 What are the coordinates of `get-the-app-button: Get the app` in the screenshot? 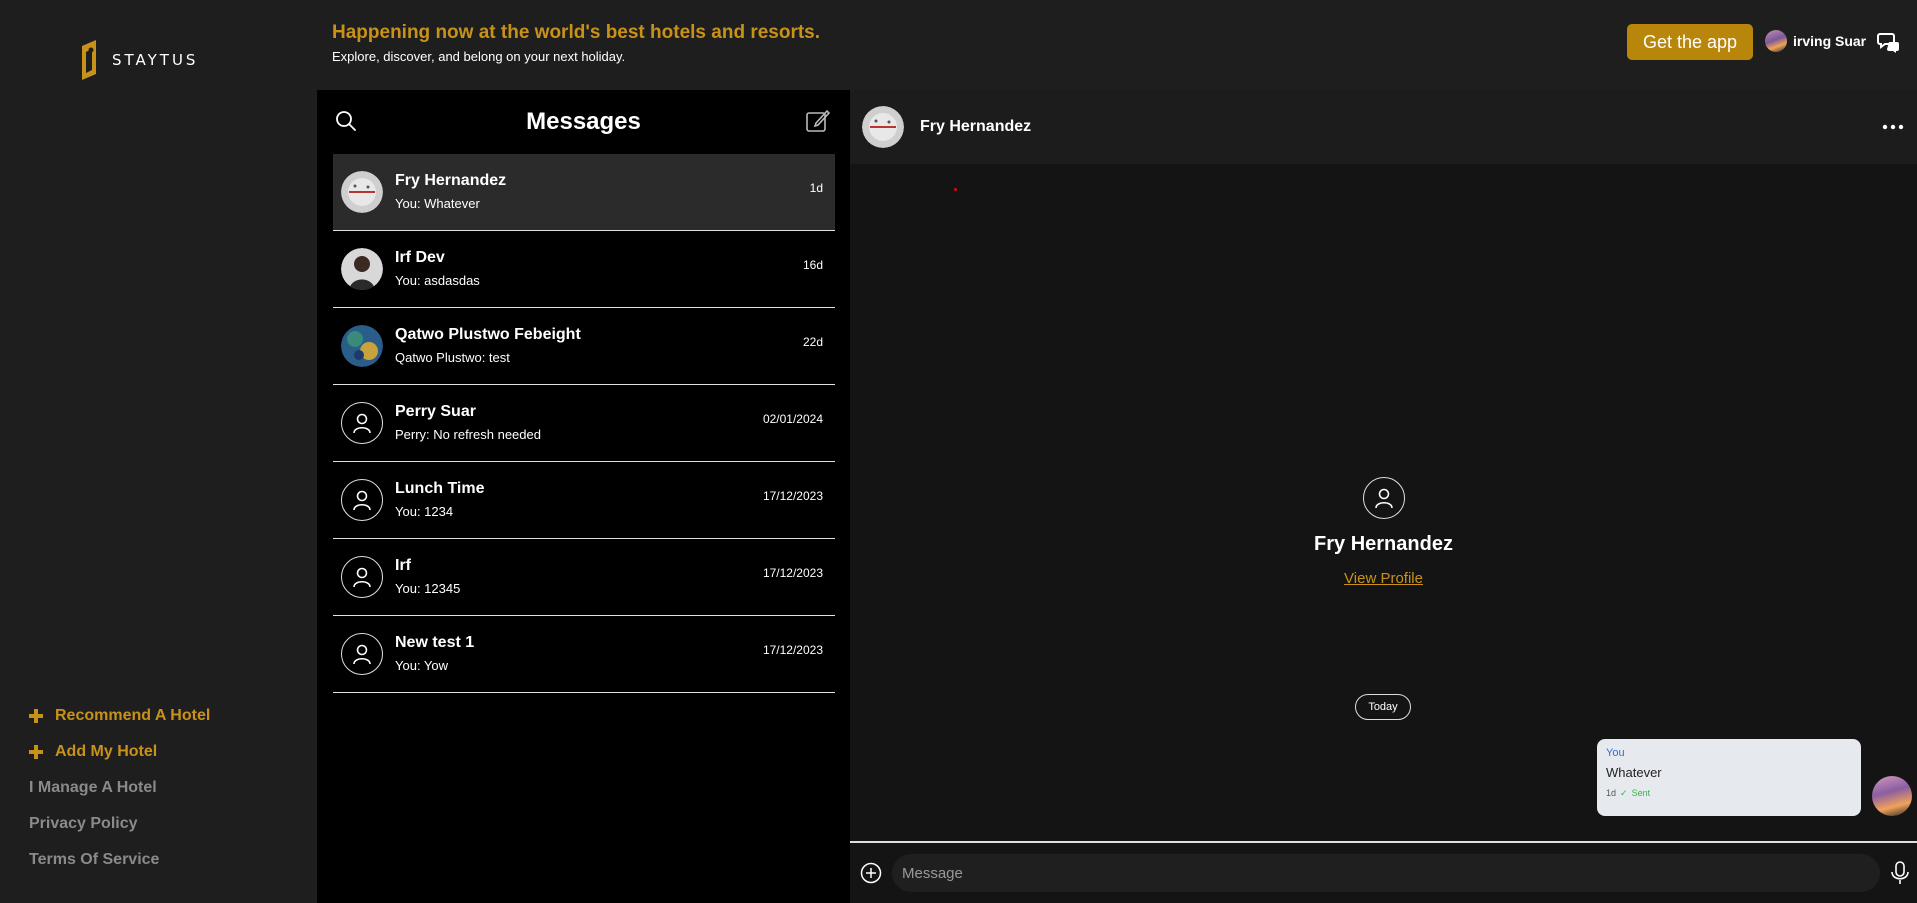 It's located at (1690, 42).